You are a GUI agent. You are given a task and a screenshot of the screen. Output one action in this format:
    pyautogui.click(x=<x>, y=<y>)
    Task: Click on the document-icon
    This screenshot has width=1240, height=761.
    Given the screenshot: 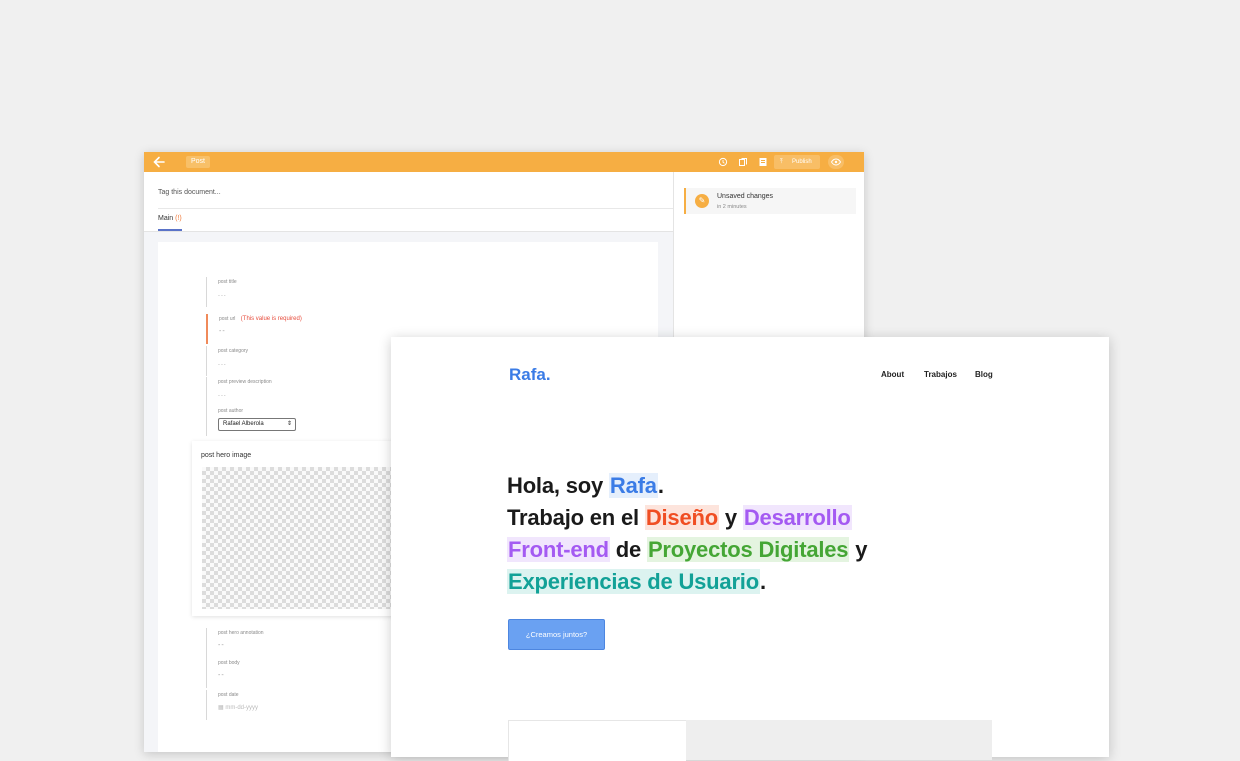 What is the action you would take?
    pyautogui.click(x=763, y=162)
    